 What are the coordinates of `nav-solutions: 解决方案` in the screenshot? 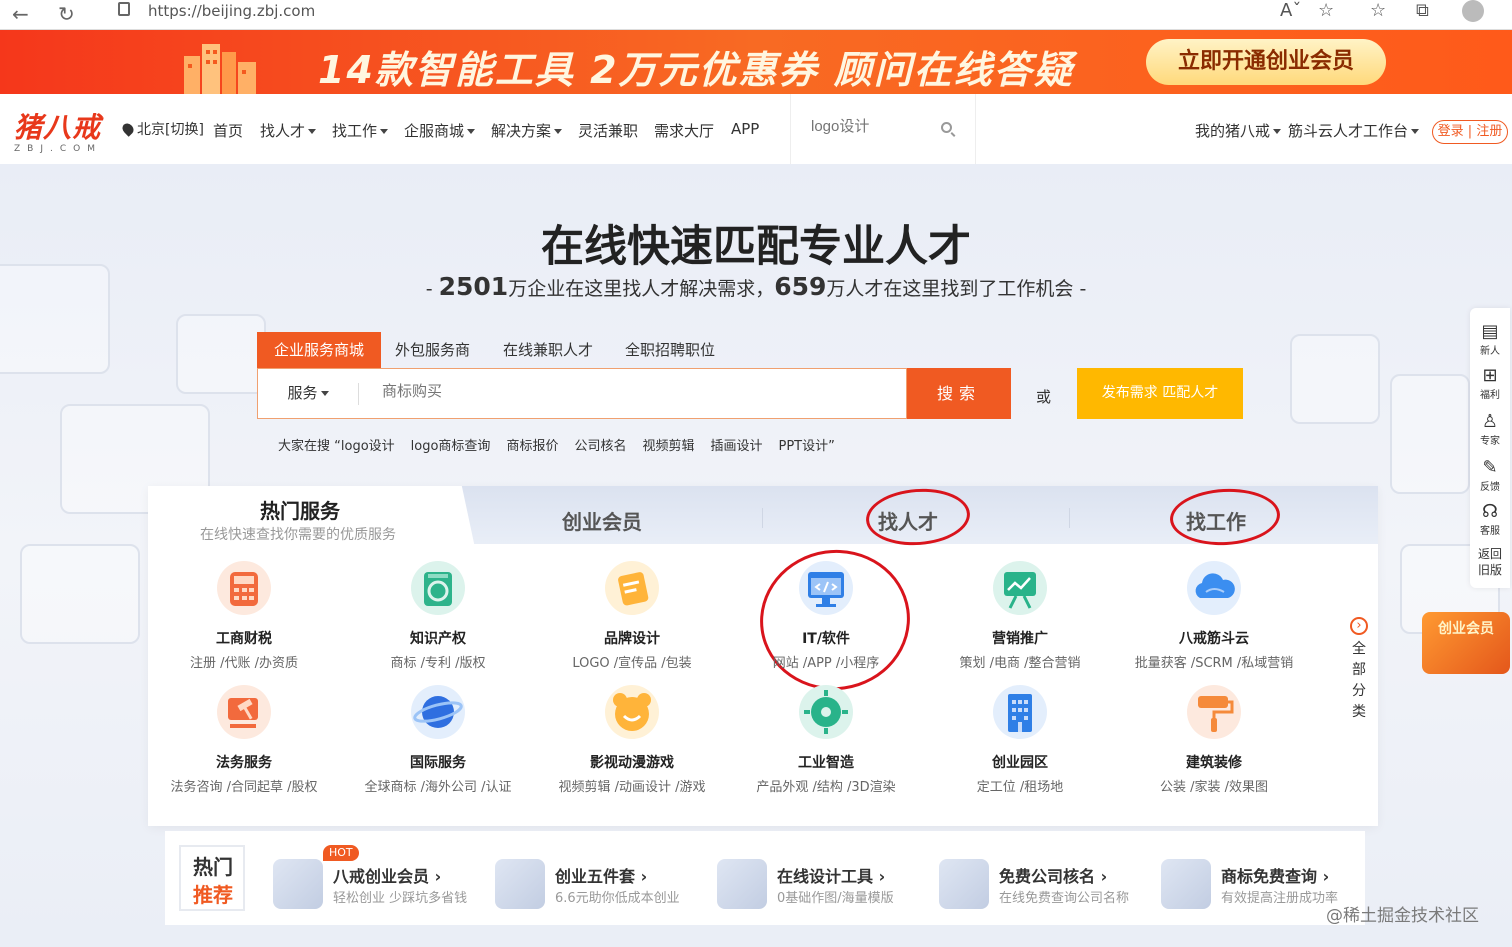 It's located at (527, 130).